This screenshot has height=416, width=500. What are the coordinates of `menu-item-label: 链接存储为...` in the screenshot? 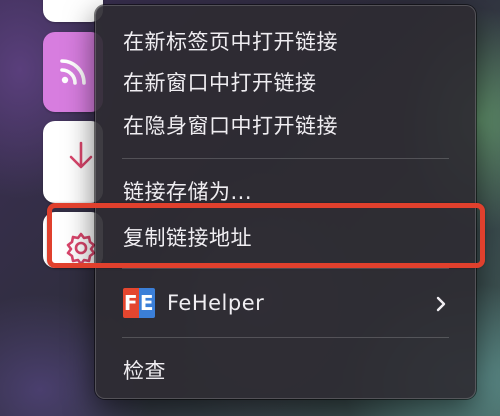 It's located at (188, 192).